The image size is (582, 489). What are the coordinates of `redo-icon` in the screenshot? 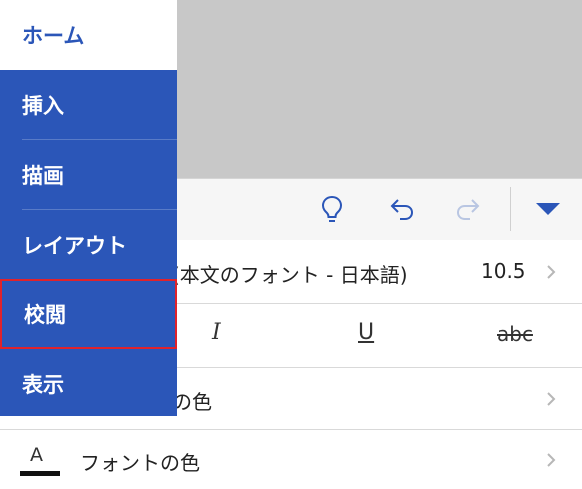 It's located at (468, 209).